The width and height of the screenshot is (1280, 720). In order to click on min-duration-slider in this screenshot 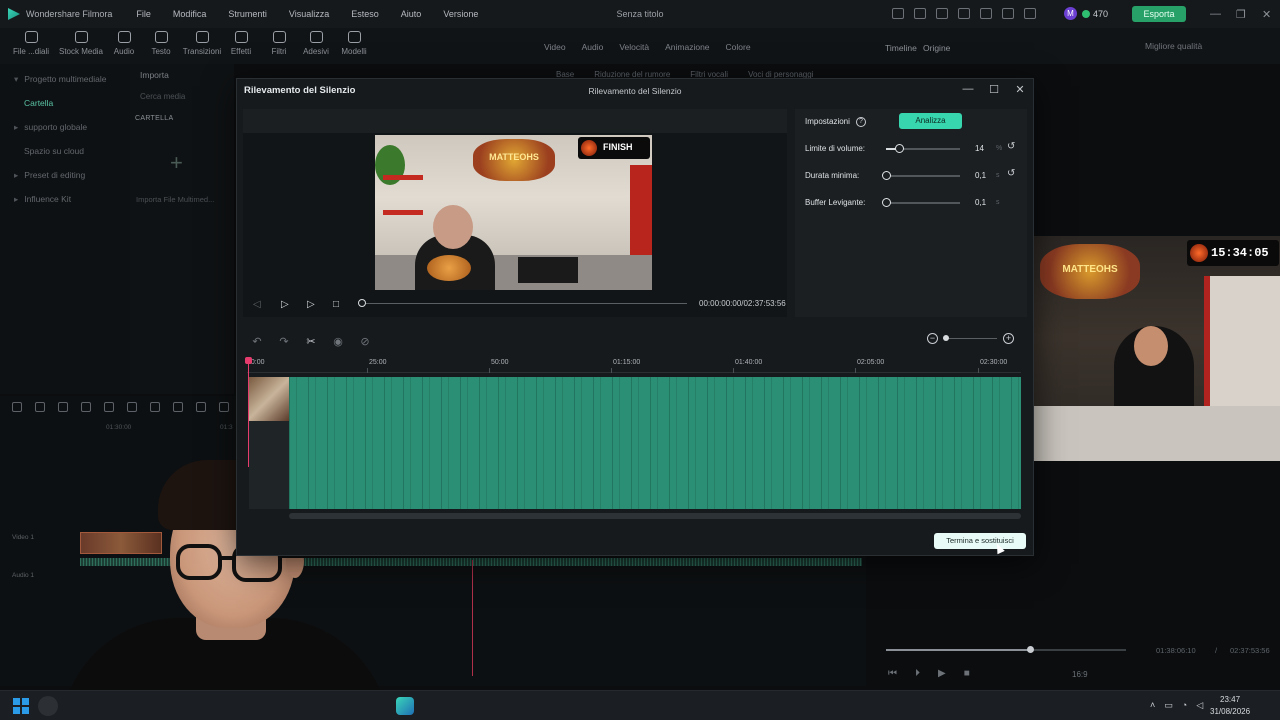, I will do `click(921, 175)`.